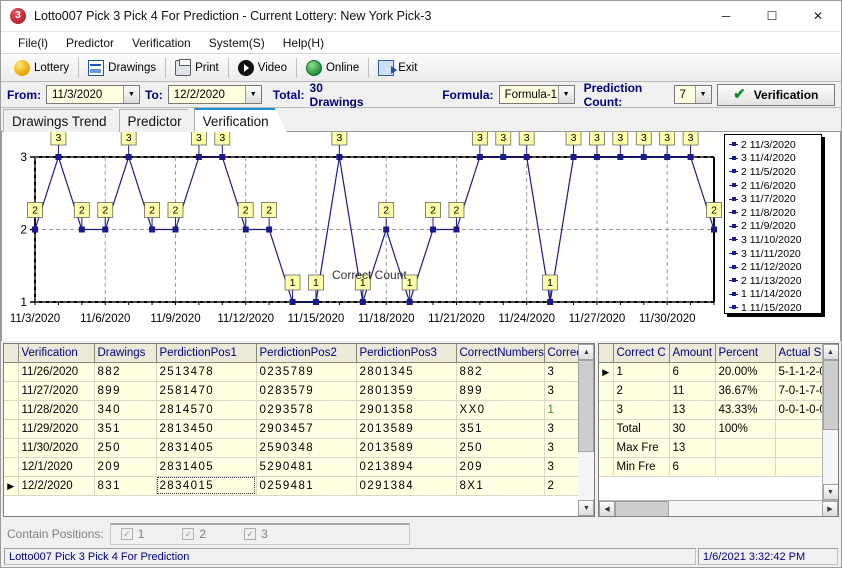 This screenshot has height=568, width=842. I want to click on table-row: ▶ 12/2/2020 831 2834015 0259481 0291384 8X1 2, so click(291, 486).